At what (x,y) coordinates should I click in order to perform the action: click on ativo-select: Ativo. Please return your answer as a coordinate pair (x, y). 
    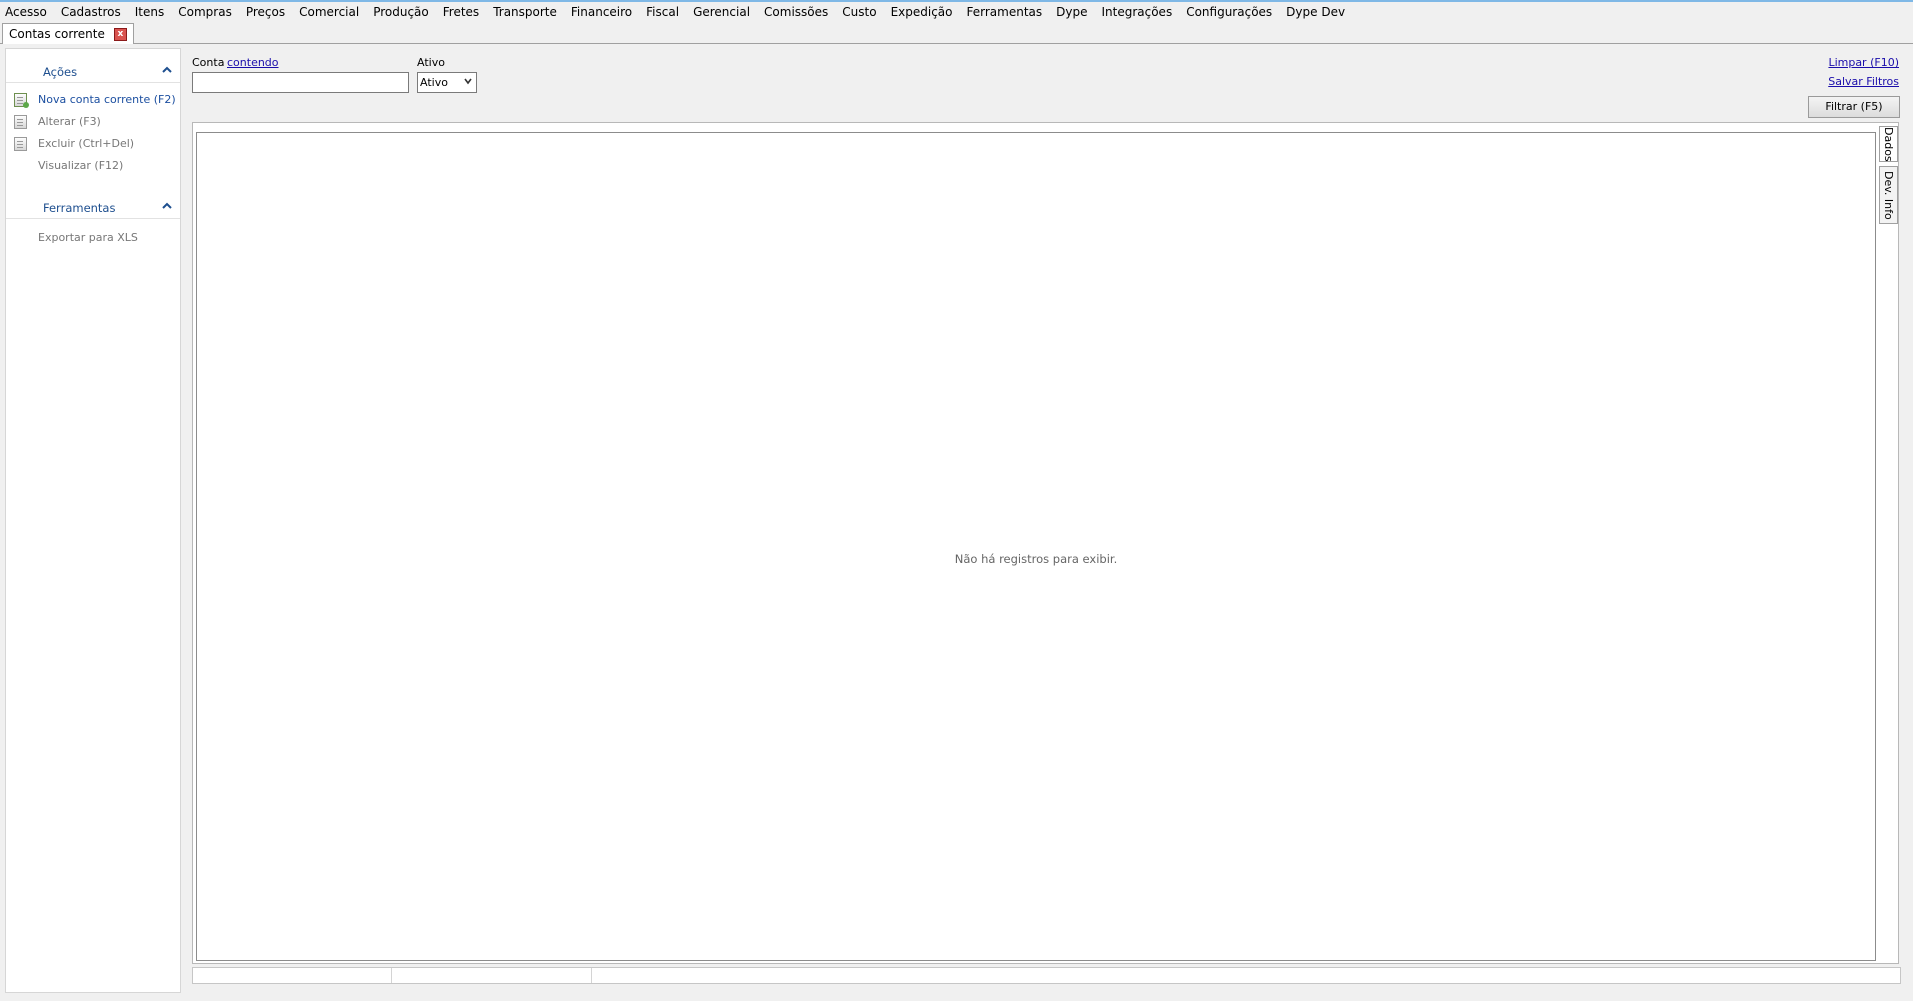
    Looking at the image, I should click on (447, 82).